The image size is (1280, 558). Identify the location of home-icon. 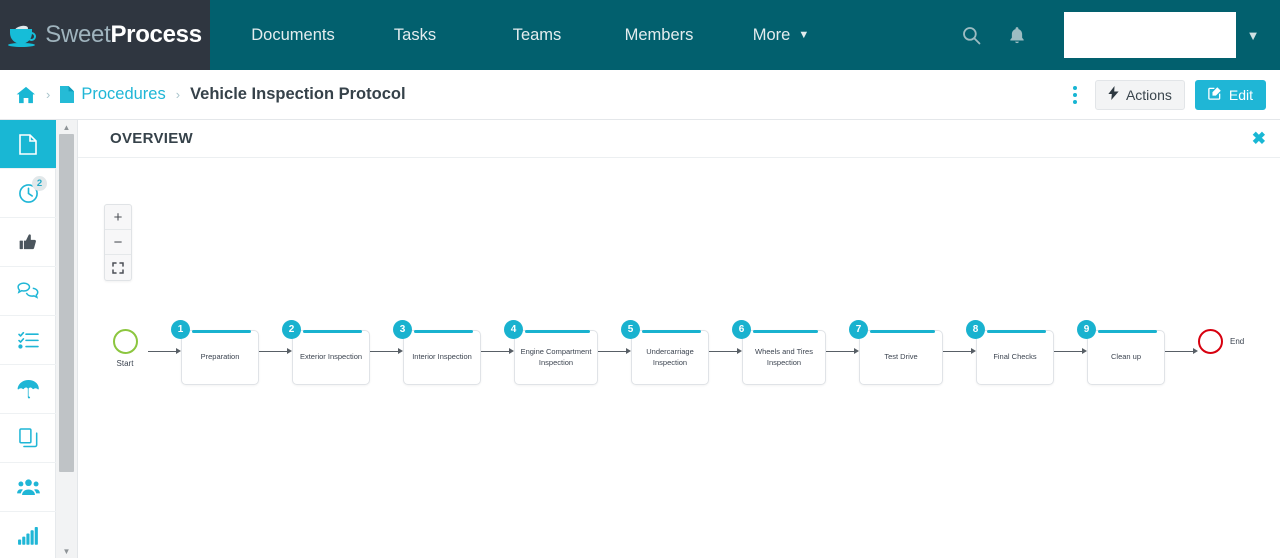
(26, 95).